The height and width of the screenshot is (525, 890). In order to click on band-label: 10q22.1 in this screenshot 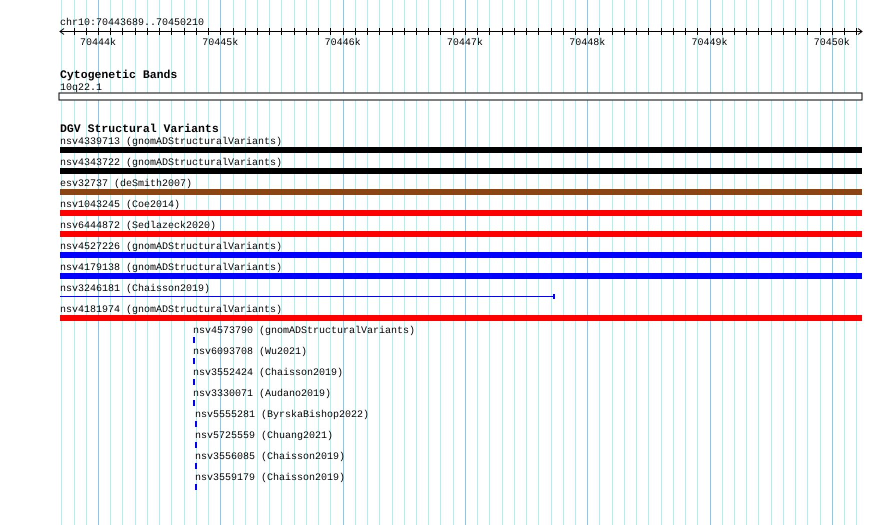, I will do `click(81, 88)`.